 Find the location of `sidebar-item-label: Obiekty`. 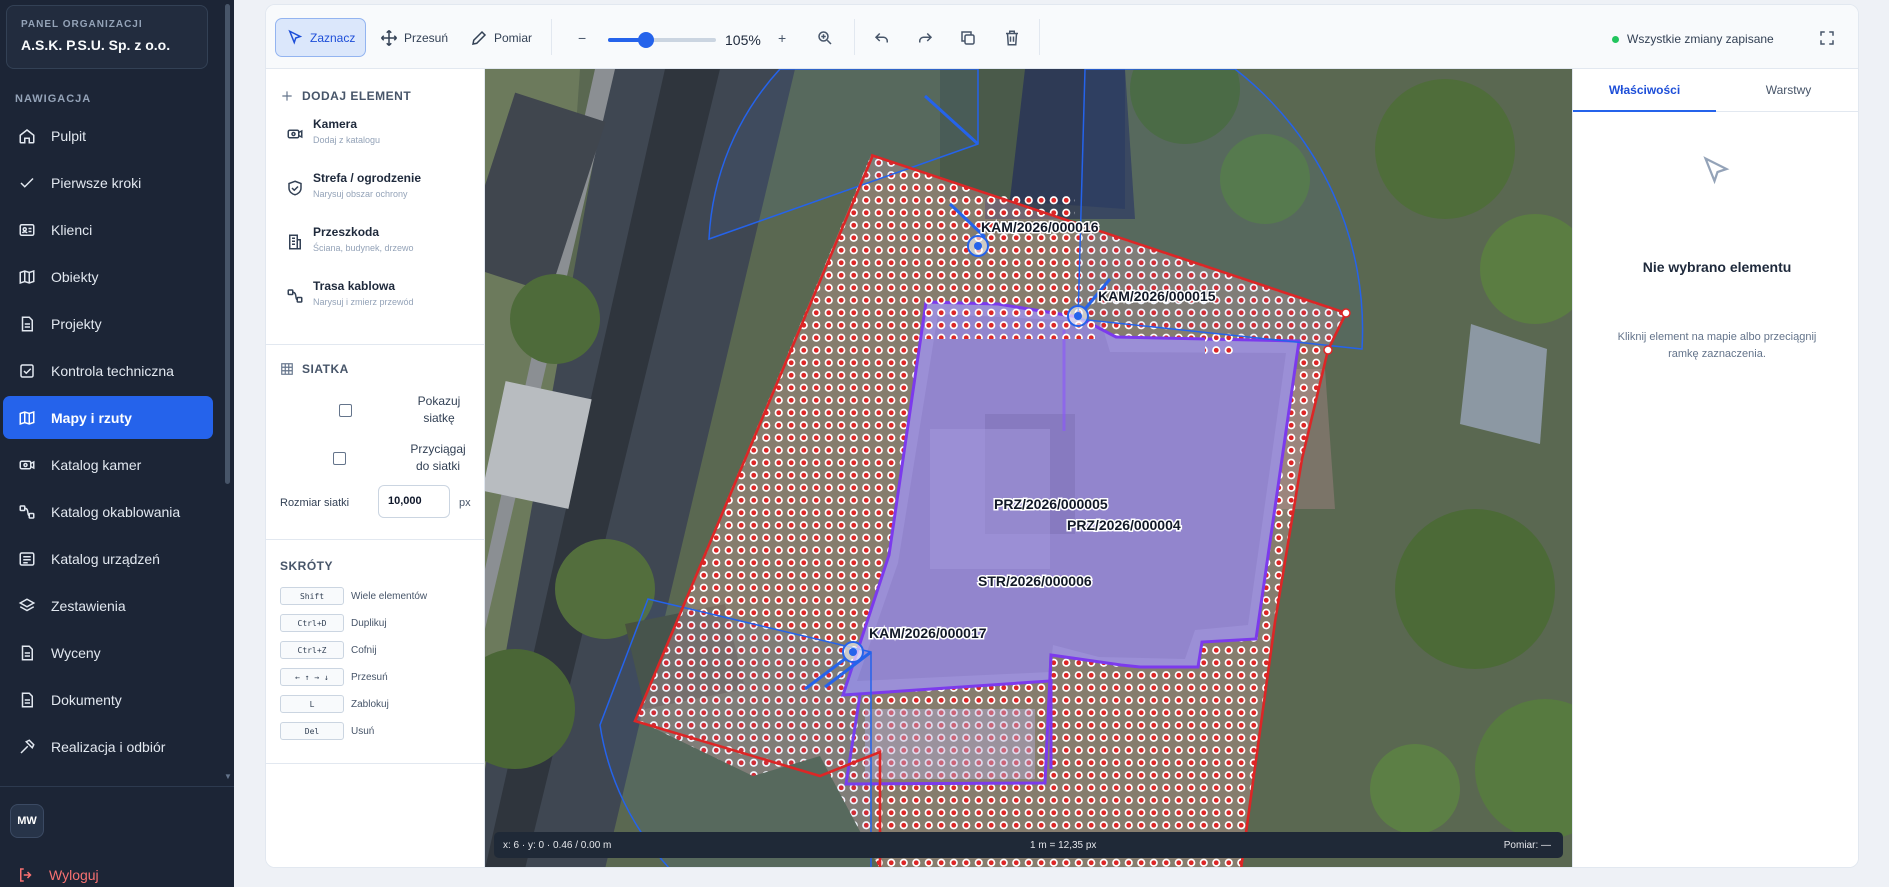

sidebar-item-label: Obiekty is located at coordinates (75, 276).